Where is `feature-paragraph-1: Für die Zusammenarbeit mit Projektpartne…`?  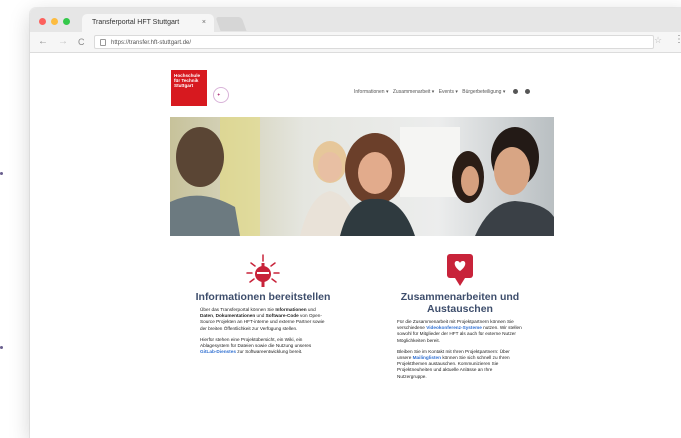 feature-paragraph-1: Für die Zusammenarbeit mit Projektpartne… is located at coordinates (459, 331).